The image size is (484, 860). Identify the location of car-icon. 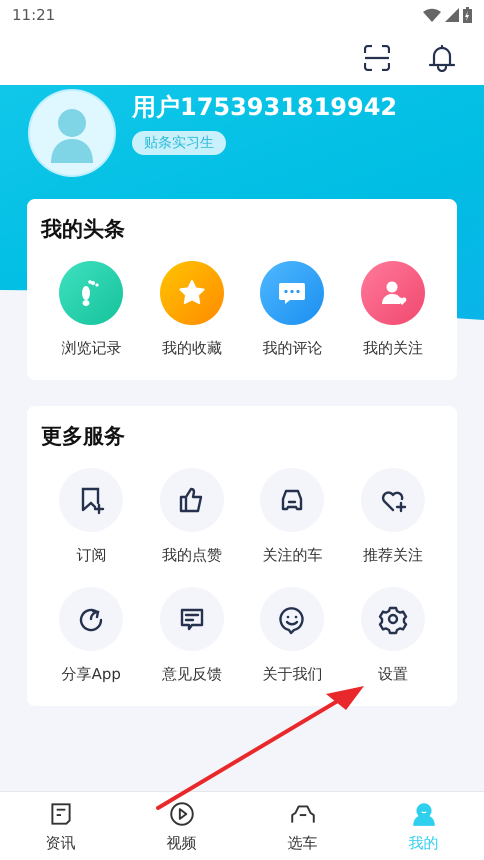
(302, 813).